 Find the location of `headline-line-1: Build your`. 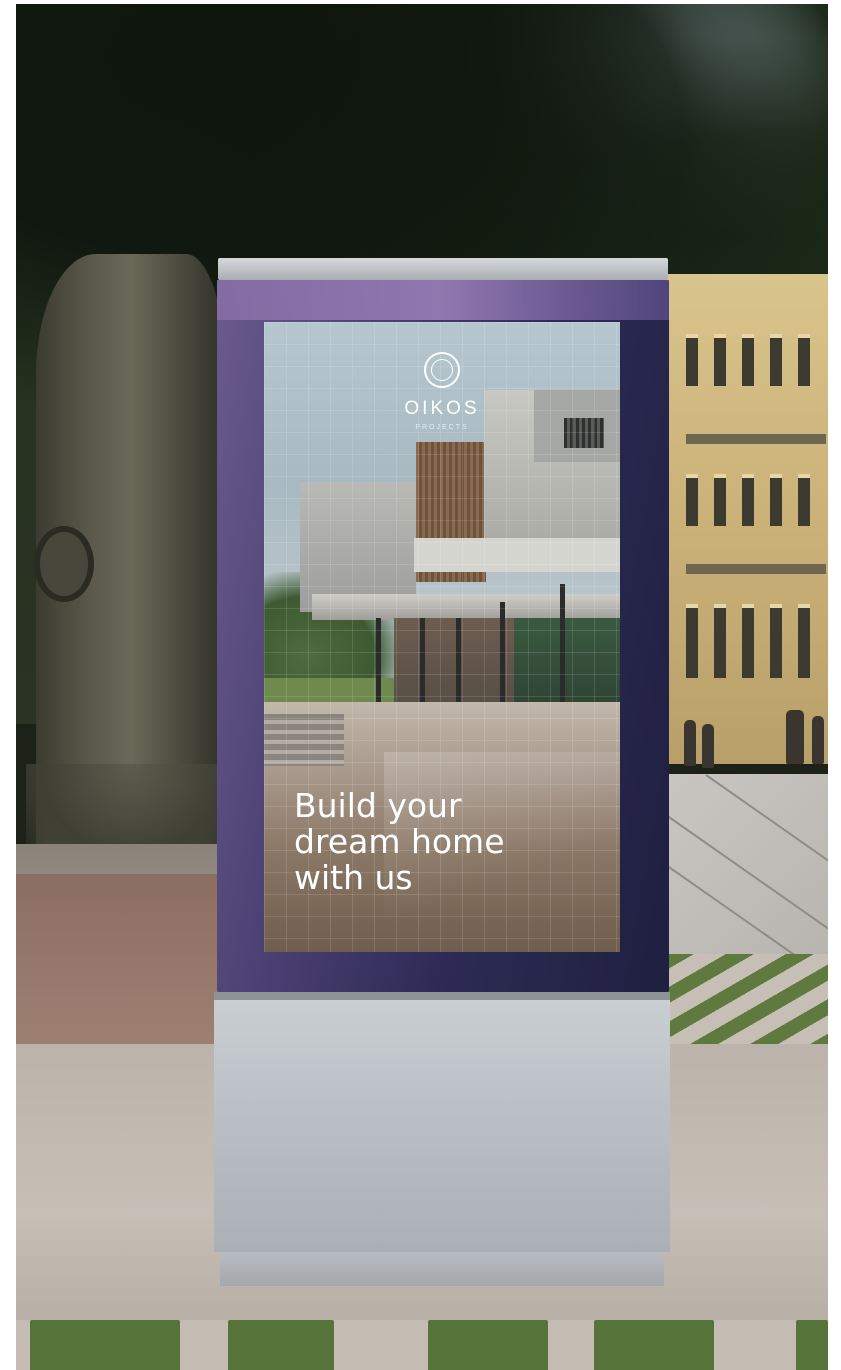

headline-line-1: Build your is located at coordinates (378, 805).